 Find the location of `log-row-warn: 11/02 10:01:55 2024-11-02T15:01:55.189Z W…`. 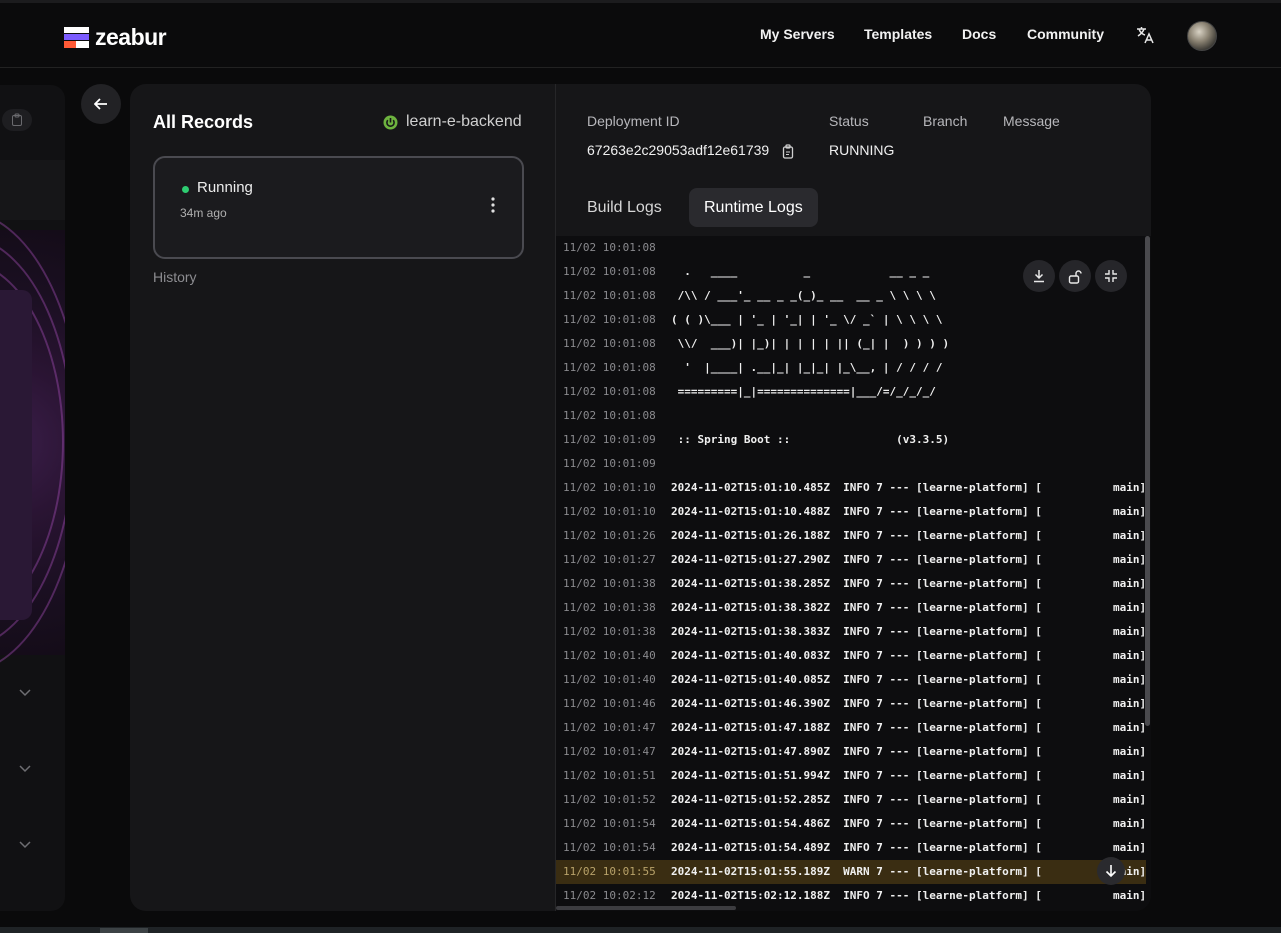

log-row-warn: 11/02 10:01:55 2024-11-02T15:01:55.189Z W… is located at coordinates (851, 872).